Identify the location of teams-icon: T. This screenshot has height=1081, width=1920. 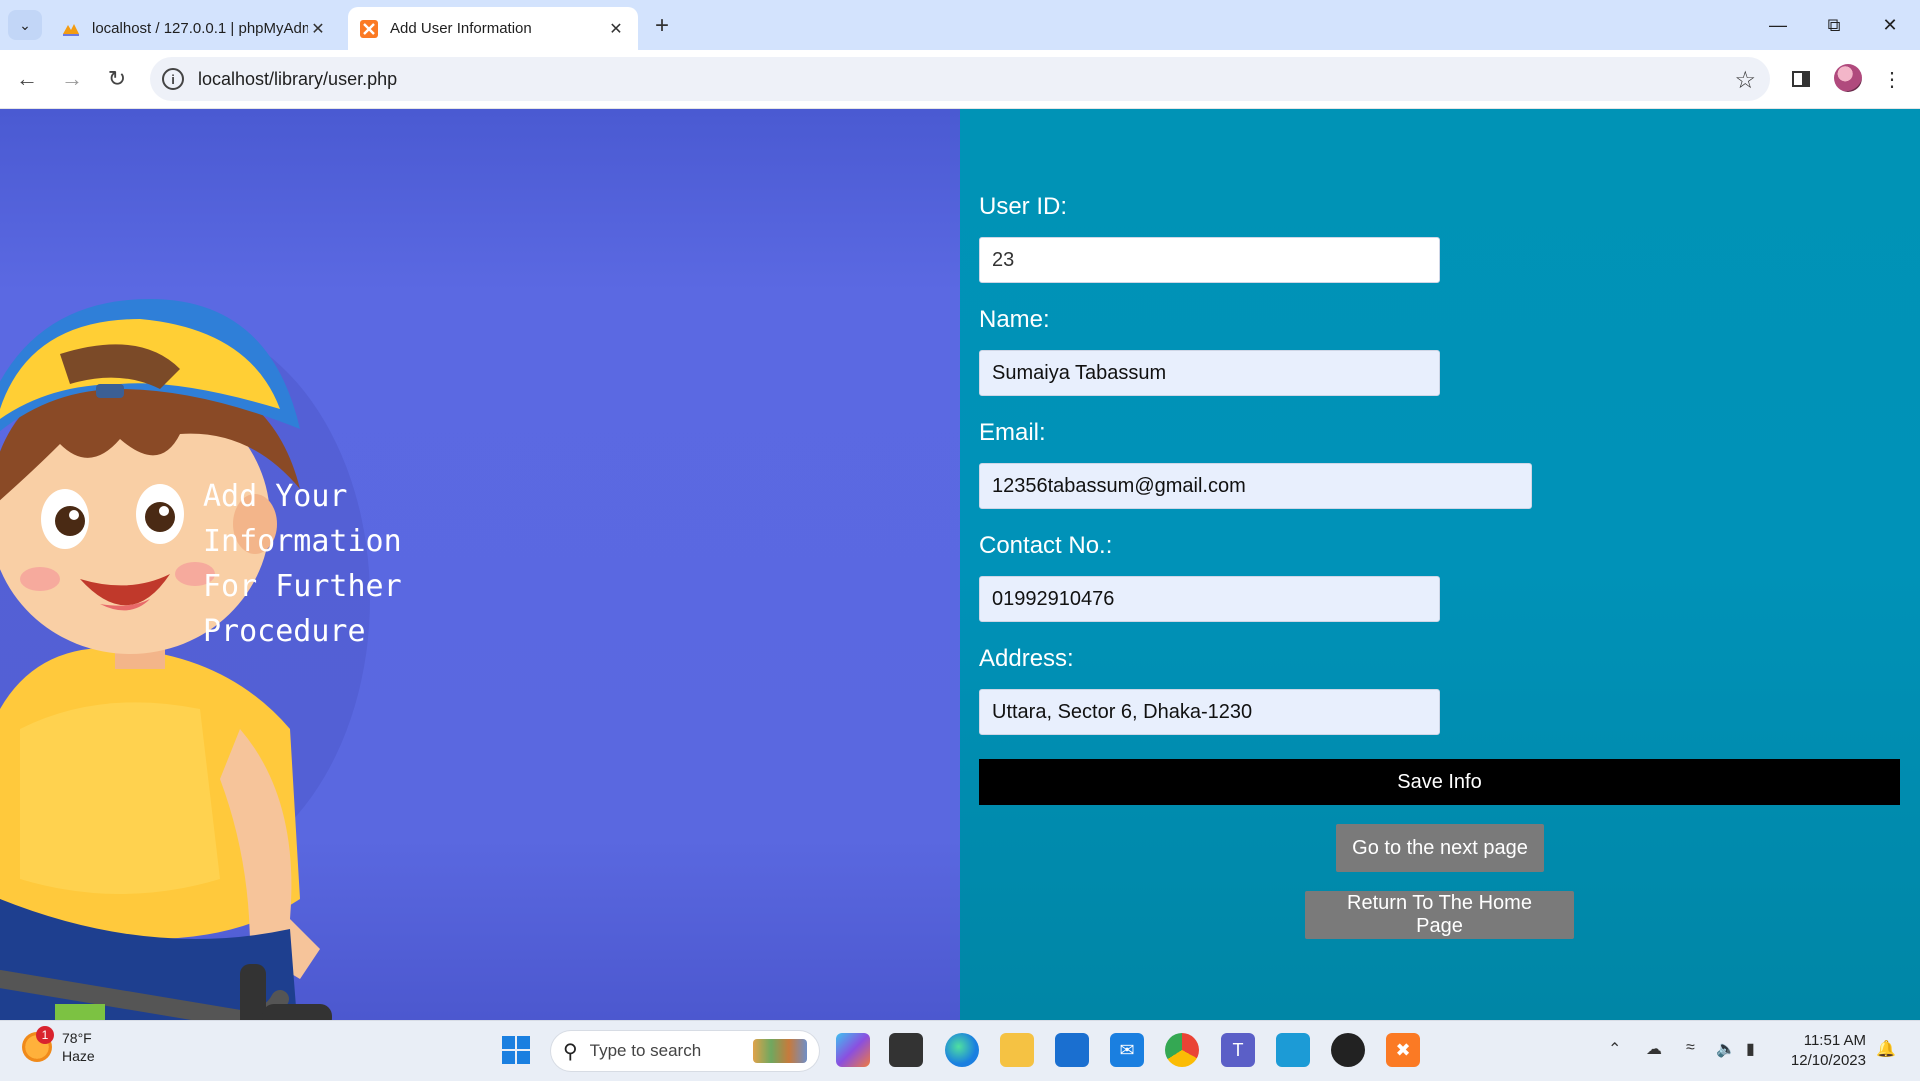
(1238, 1050).